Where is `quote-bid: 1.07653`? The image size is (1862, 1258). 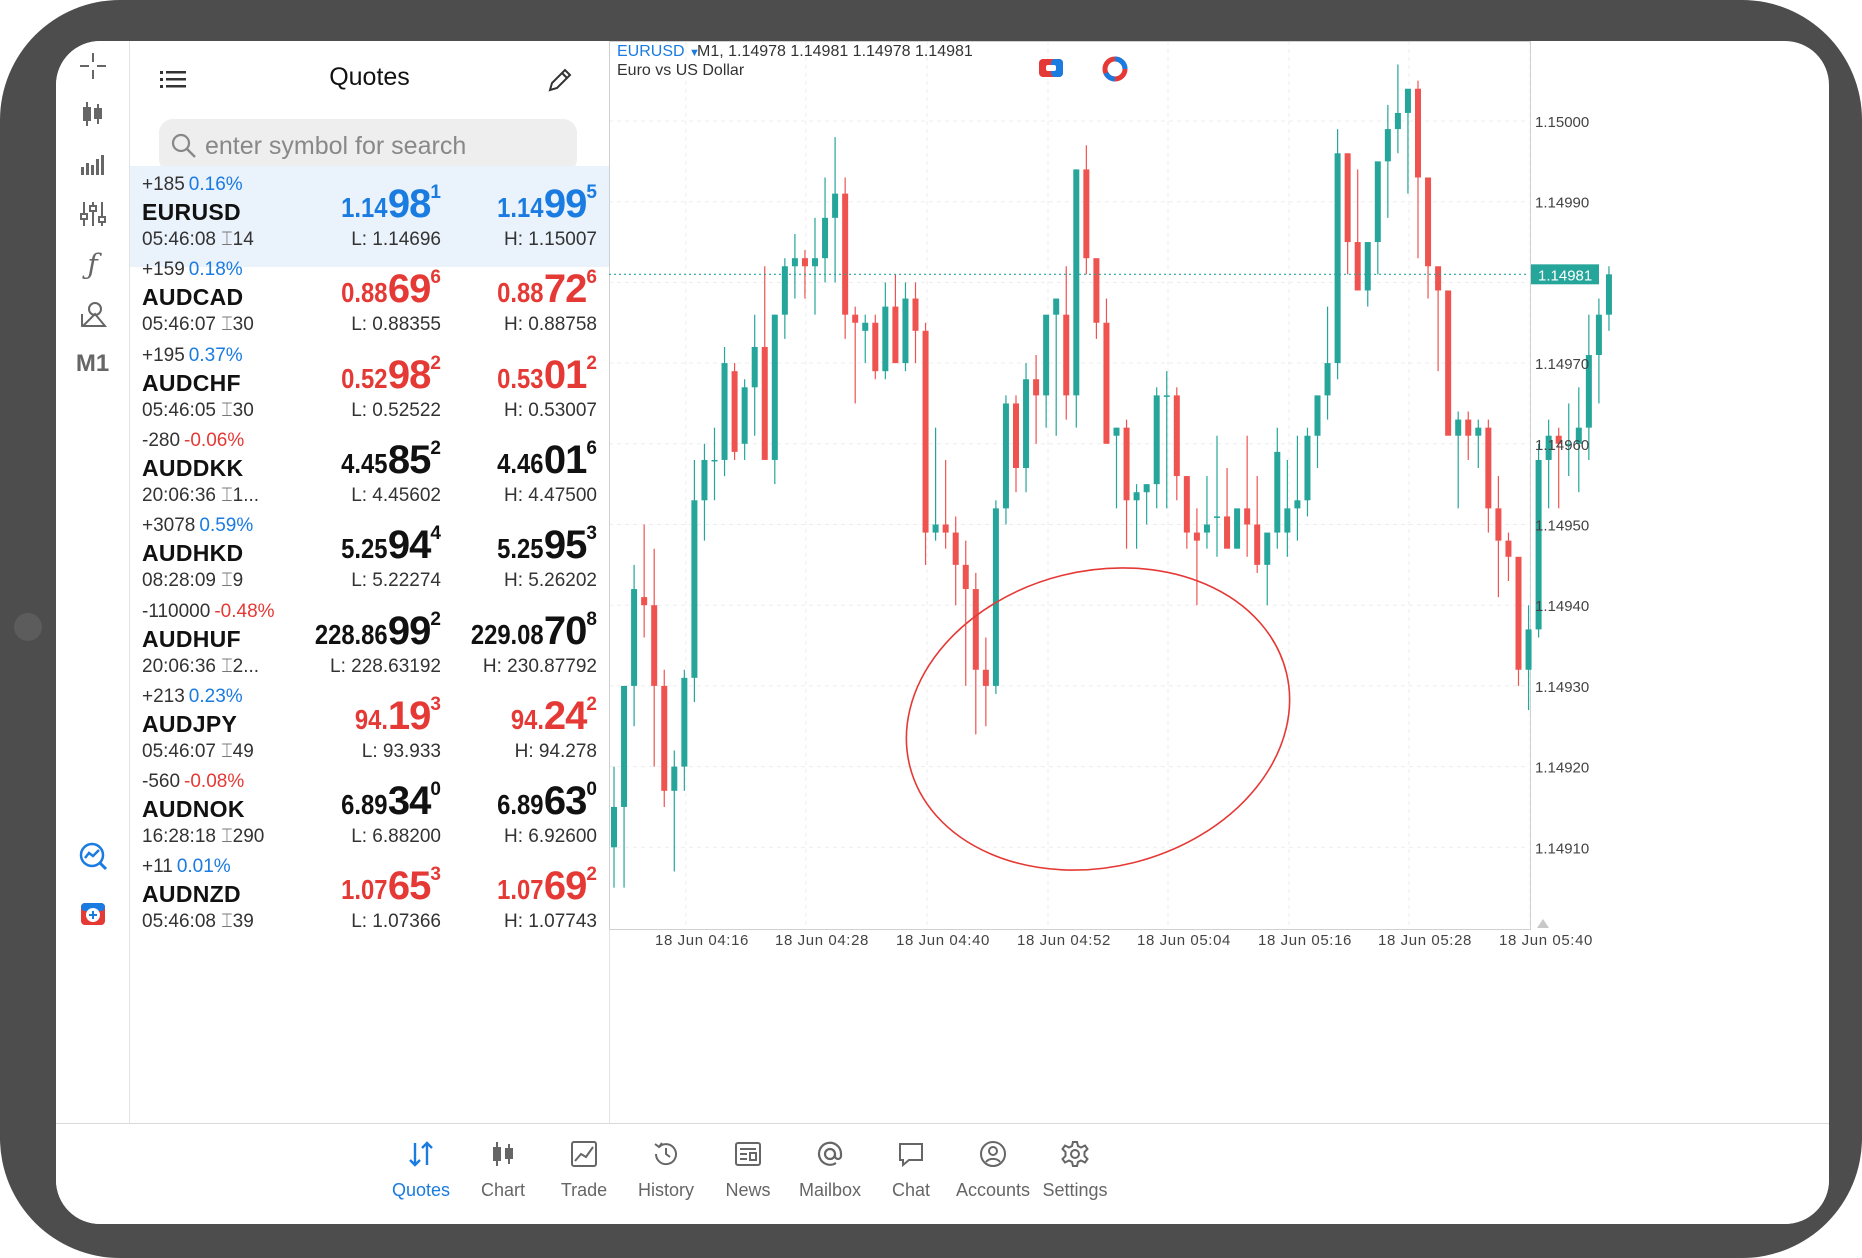
quote-bid: 1.07653 is located at coordinates (387, 886).